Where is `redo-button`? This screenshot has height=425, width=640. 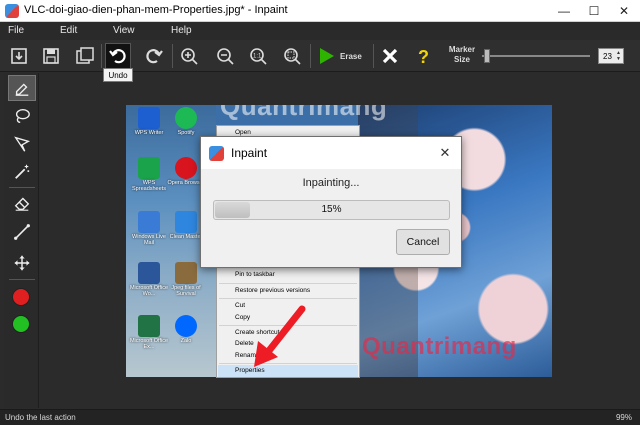 redo-button is located at coordinates (154, 56).